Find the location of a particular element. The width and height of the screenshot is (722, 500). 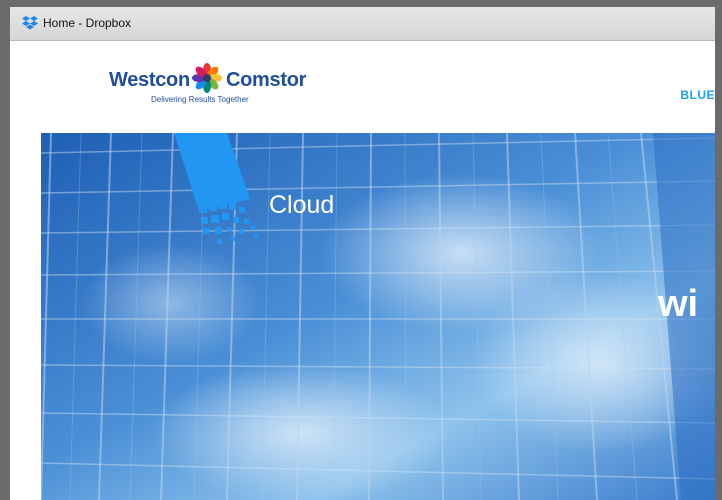

hero-partial-text: wi is located at coordinates (678, 304).